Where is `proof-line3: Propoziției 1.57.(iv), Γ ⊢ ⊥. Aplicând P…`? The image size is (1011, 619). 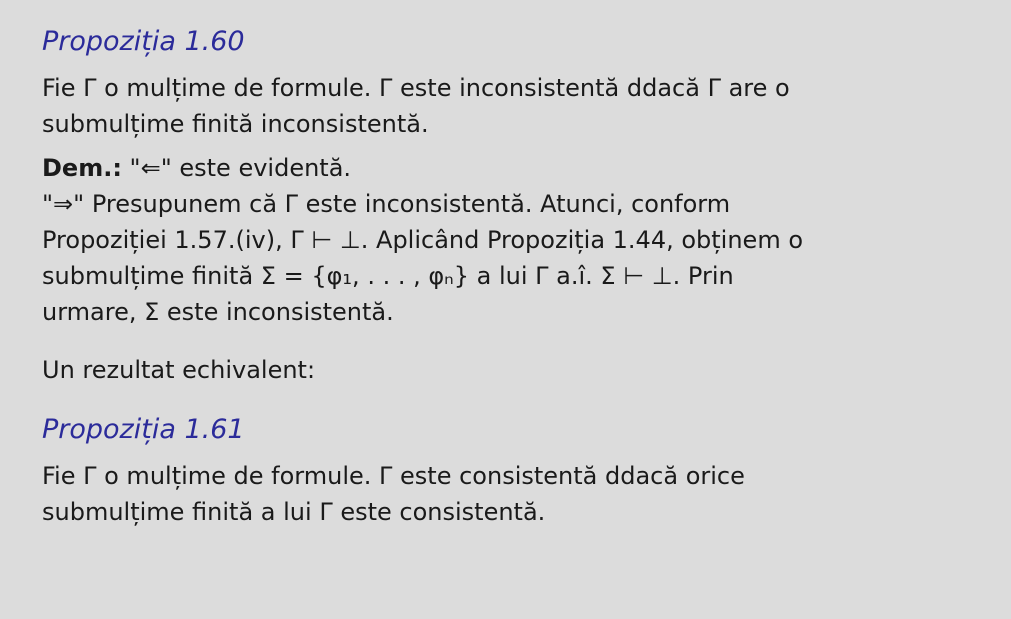 proof-line3: Propoziției 1.57.(iv), Γ ⊢ ⊥. Aplicând P… is located at coordinates (423, 240).